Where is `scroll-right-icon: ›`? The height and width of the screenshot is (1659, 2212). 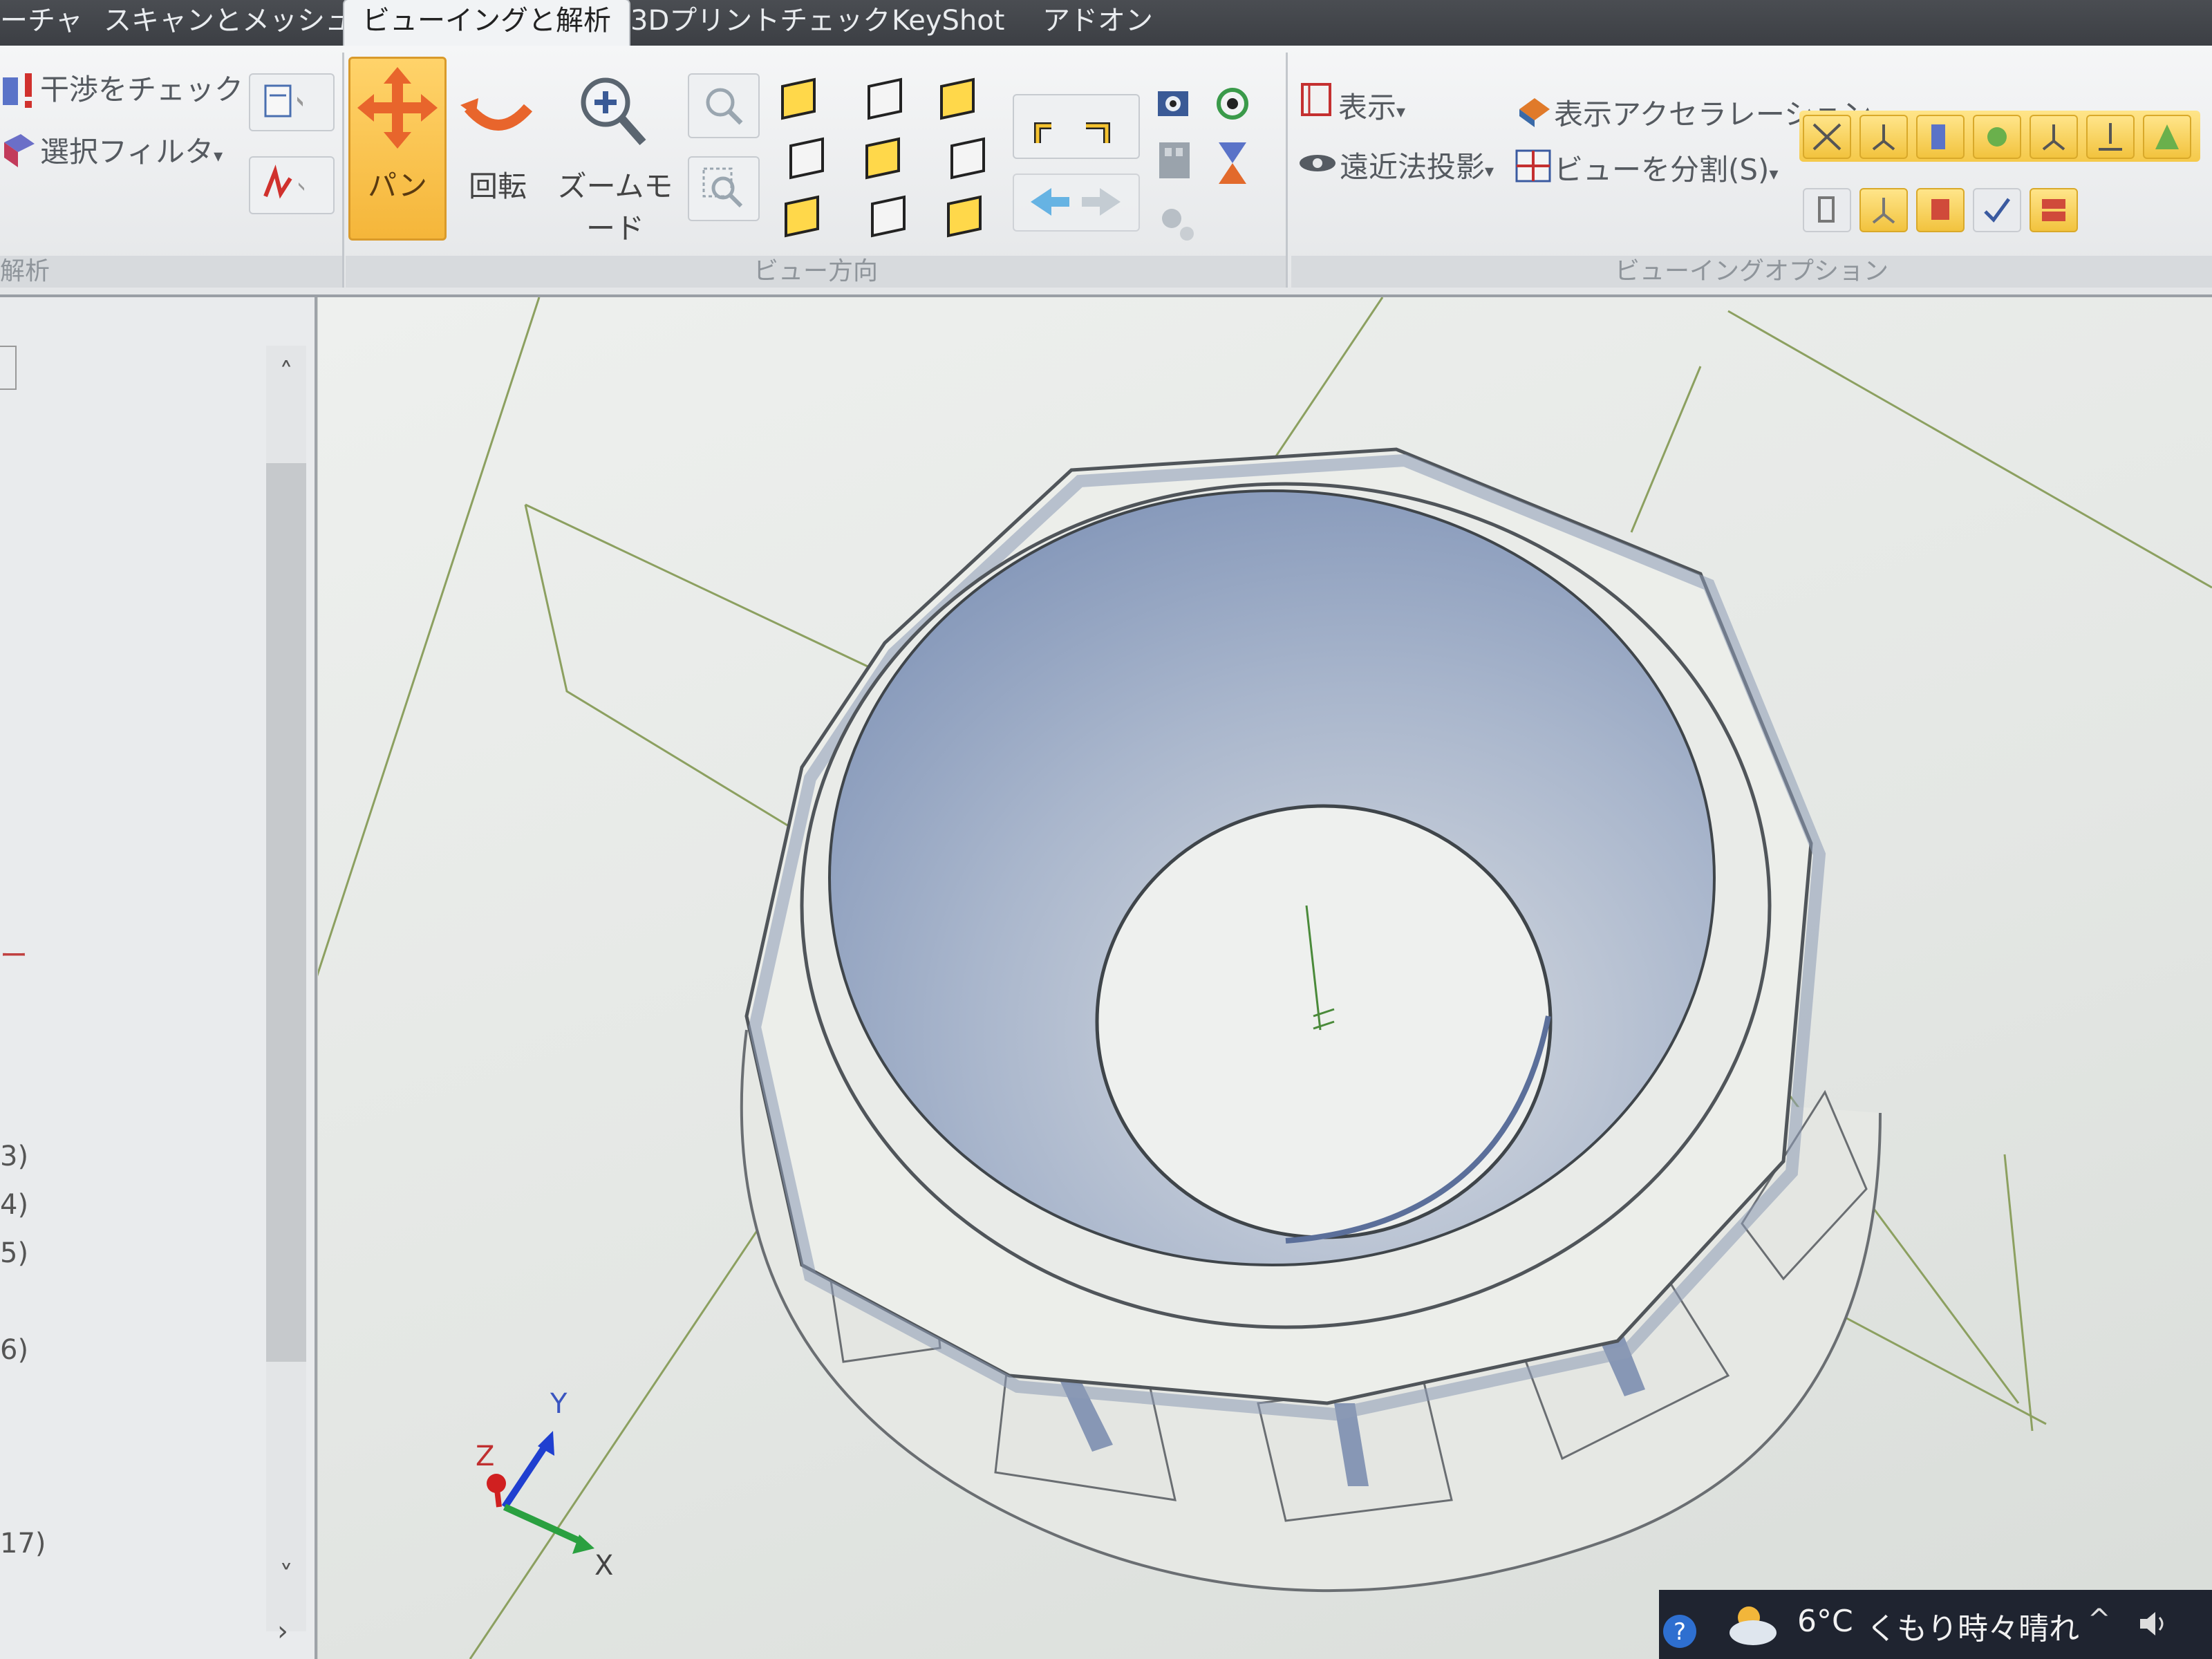
scroll-right-icon: › is located at coordinates (283, 1632).